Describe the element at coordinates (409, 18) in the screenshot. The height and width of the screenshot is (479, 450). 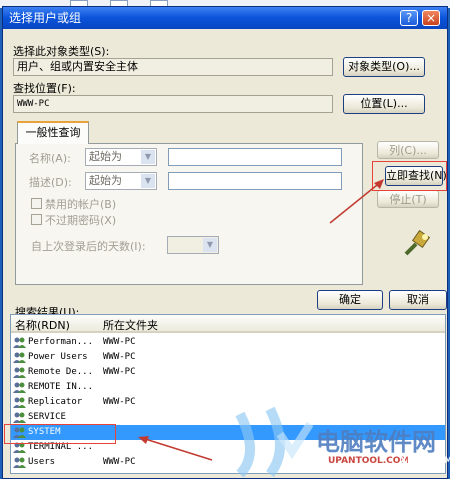
I see `help-button: ?` at that location.